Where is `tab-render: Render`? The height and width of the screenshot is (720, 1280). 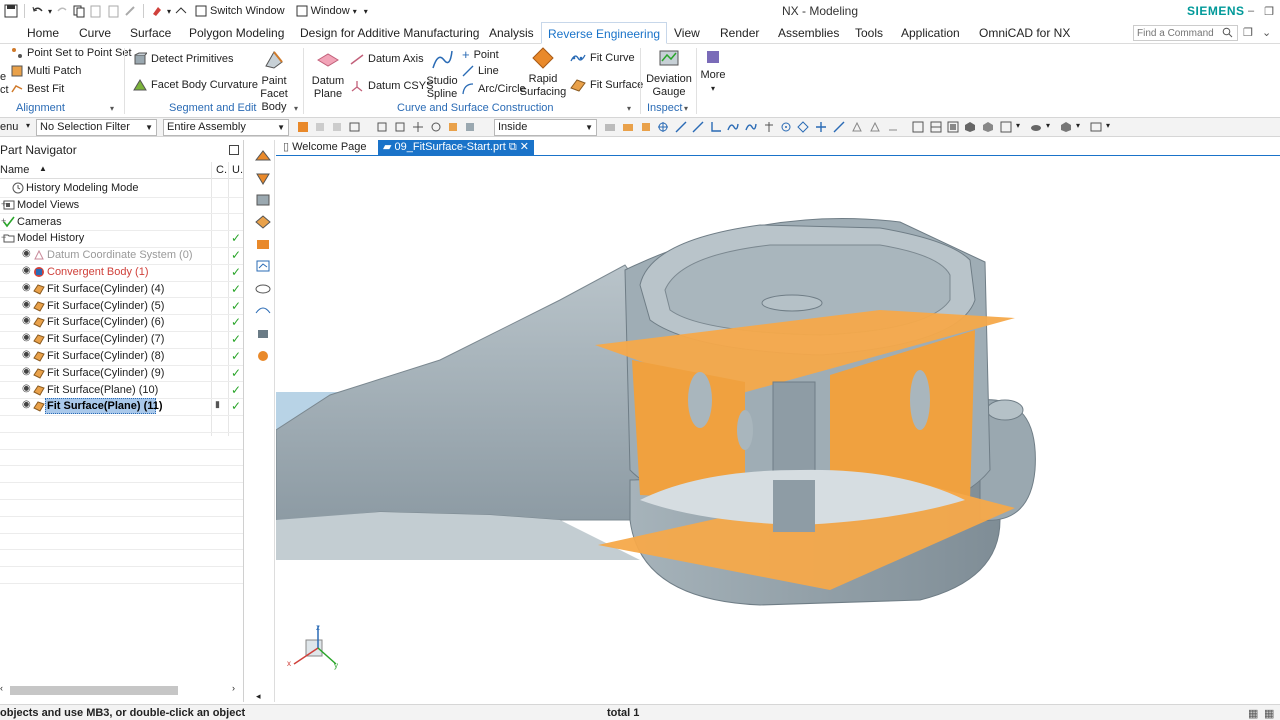 tab-render: Render is located at coordinates (739, 33).